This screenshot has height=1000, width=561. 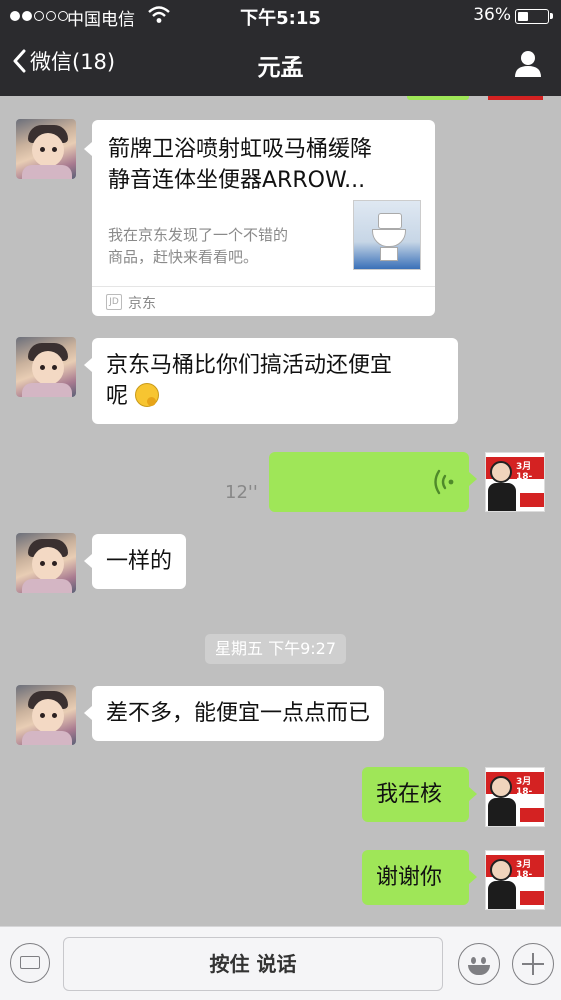 I want to click on battery-fill, so click(x=523, y=16).